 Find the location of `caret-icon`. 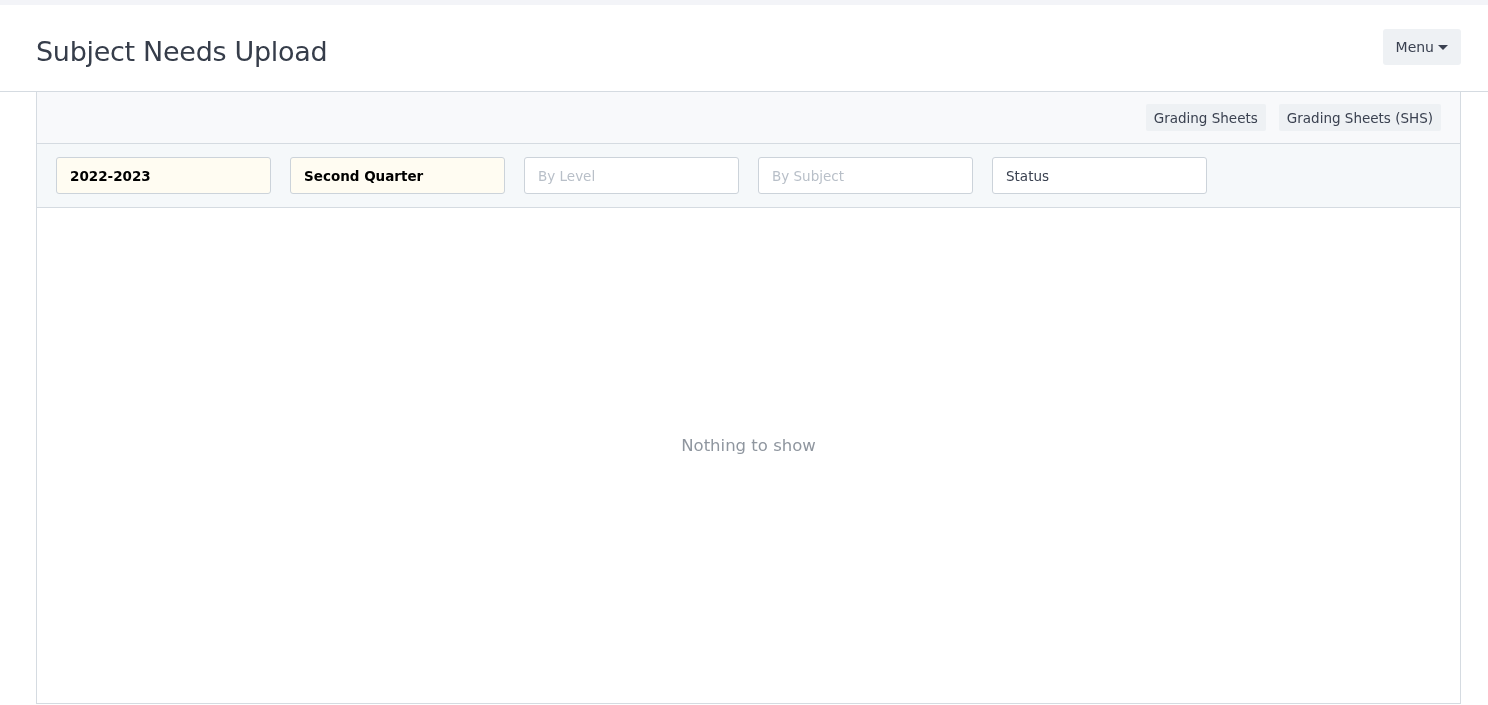

caret-icon is located at coordinates (1443, 47).